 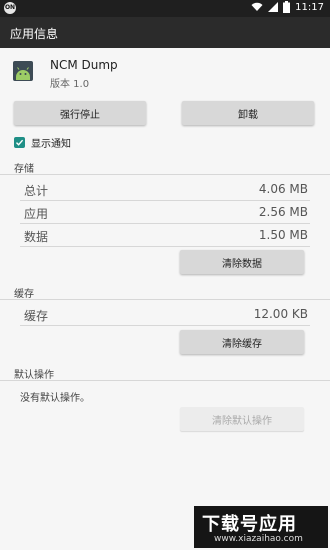 What do you see at coordinates (248, 113) in the screenshot?
I see `uninstall-button: 卸载` at bounding box center [248, 113].